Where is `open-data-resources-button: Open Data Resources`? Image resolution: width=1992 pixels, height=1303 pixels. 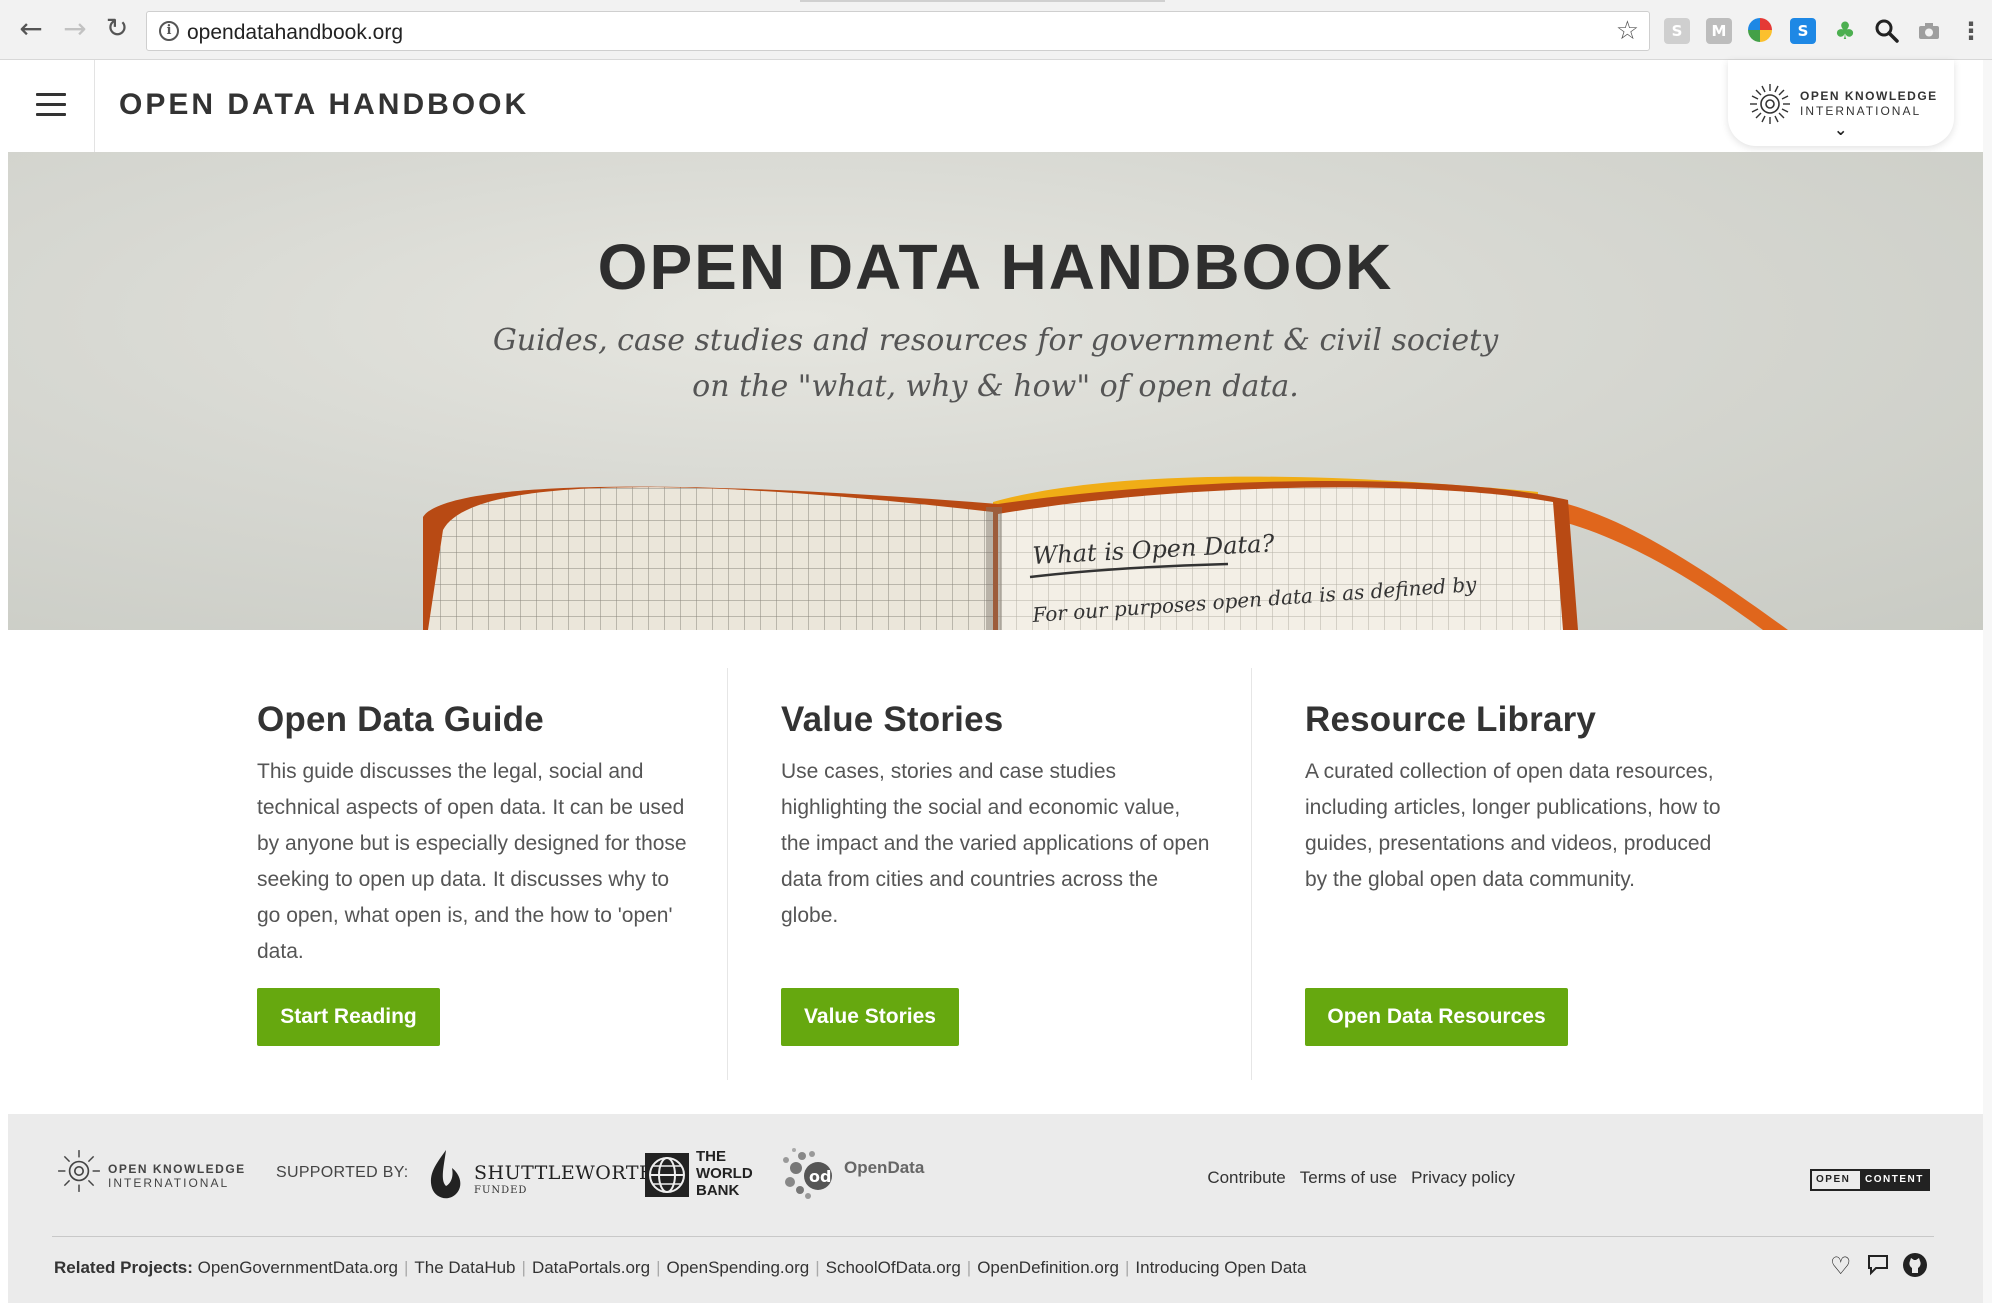
open-data-resources-button: Open Data Resources is located at coordinates (1436, 1017).